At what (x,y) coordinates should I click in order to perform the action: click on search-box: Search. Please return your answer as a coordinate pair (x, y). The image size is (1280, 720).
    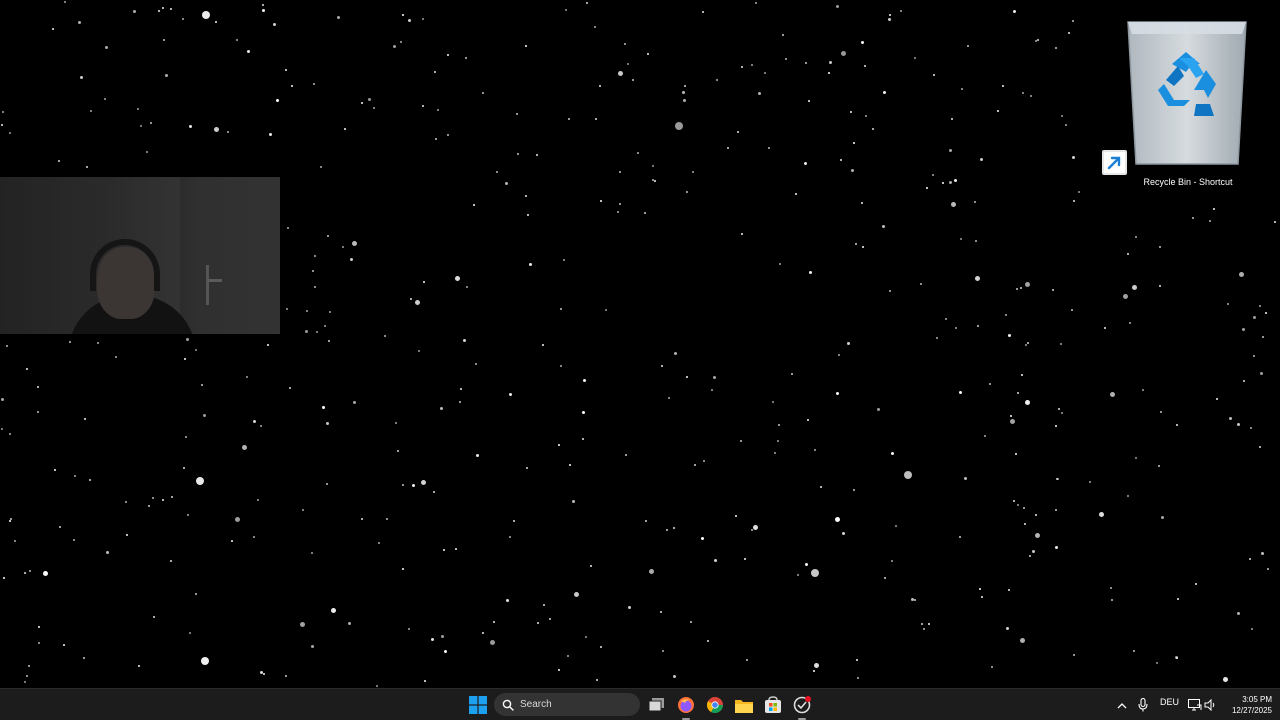
    Looking at the image, I should click on (567, 704).